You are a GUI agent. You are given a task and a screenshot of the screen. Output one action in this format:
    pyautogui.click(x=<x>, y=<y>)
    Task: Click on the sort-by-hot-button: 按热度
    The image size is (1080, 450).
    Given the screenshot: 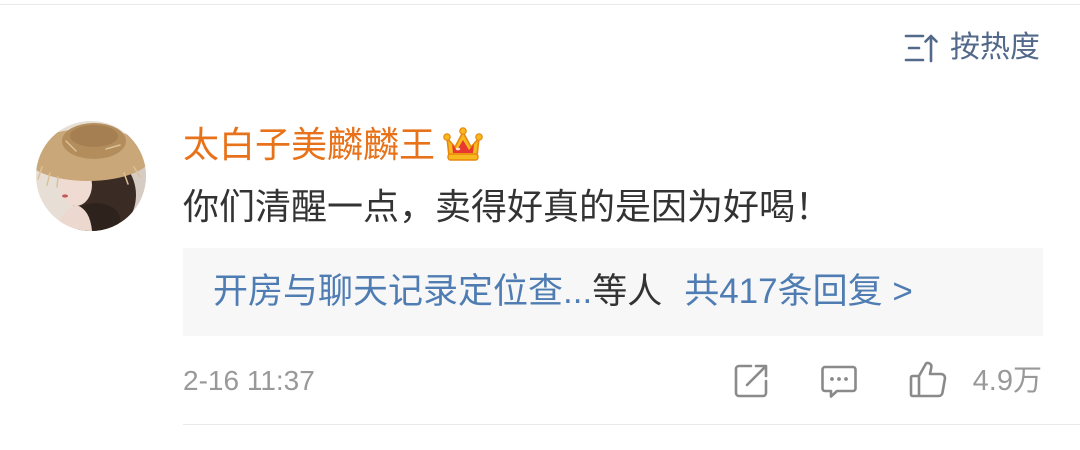 What is the action you would take?
    pyautogui.click(x=972, y=48)
    